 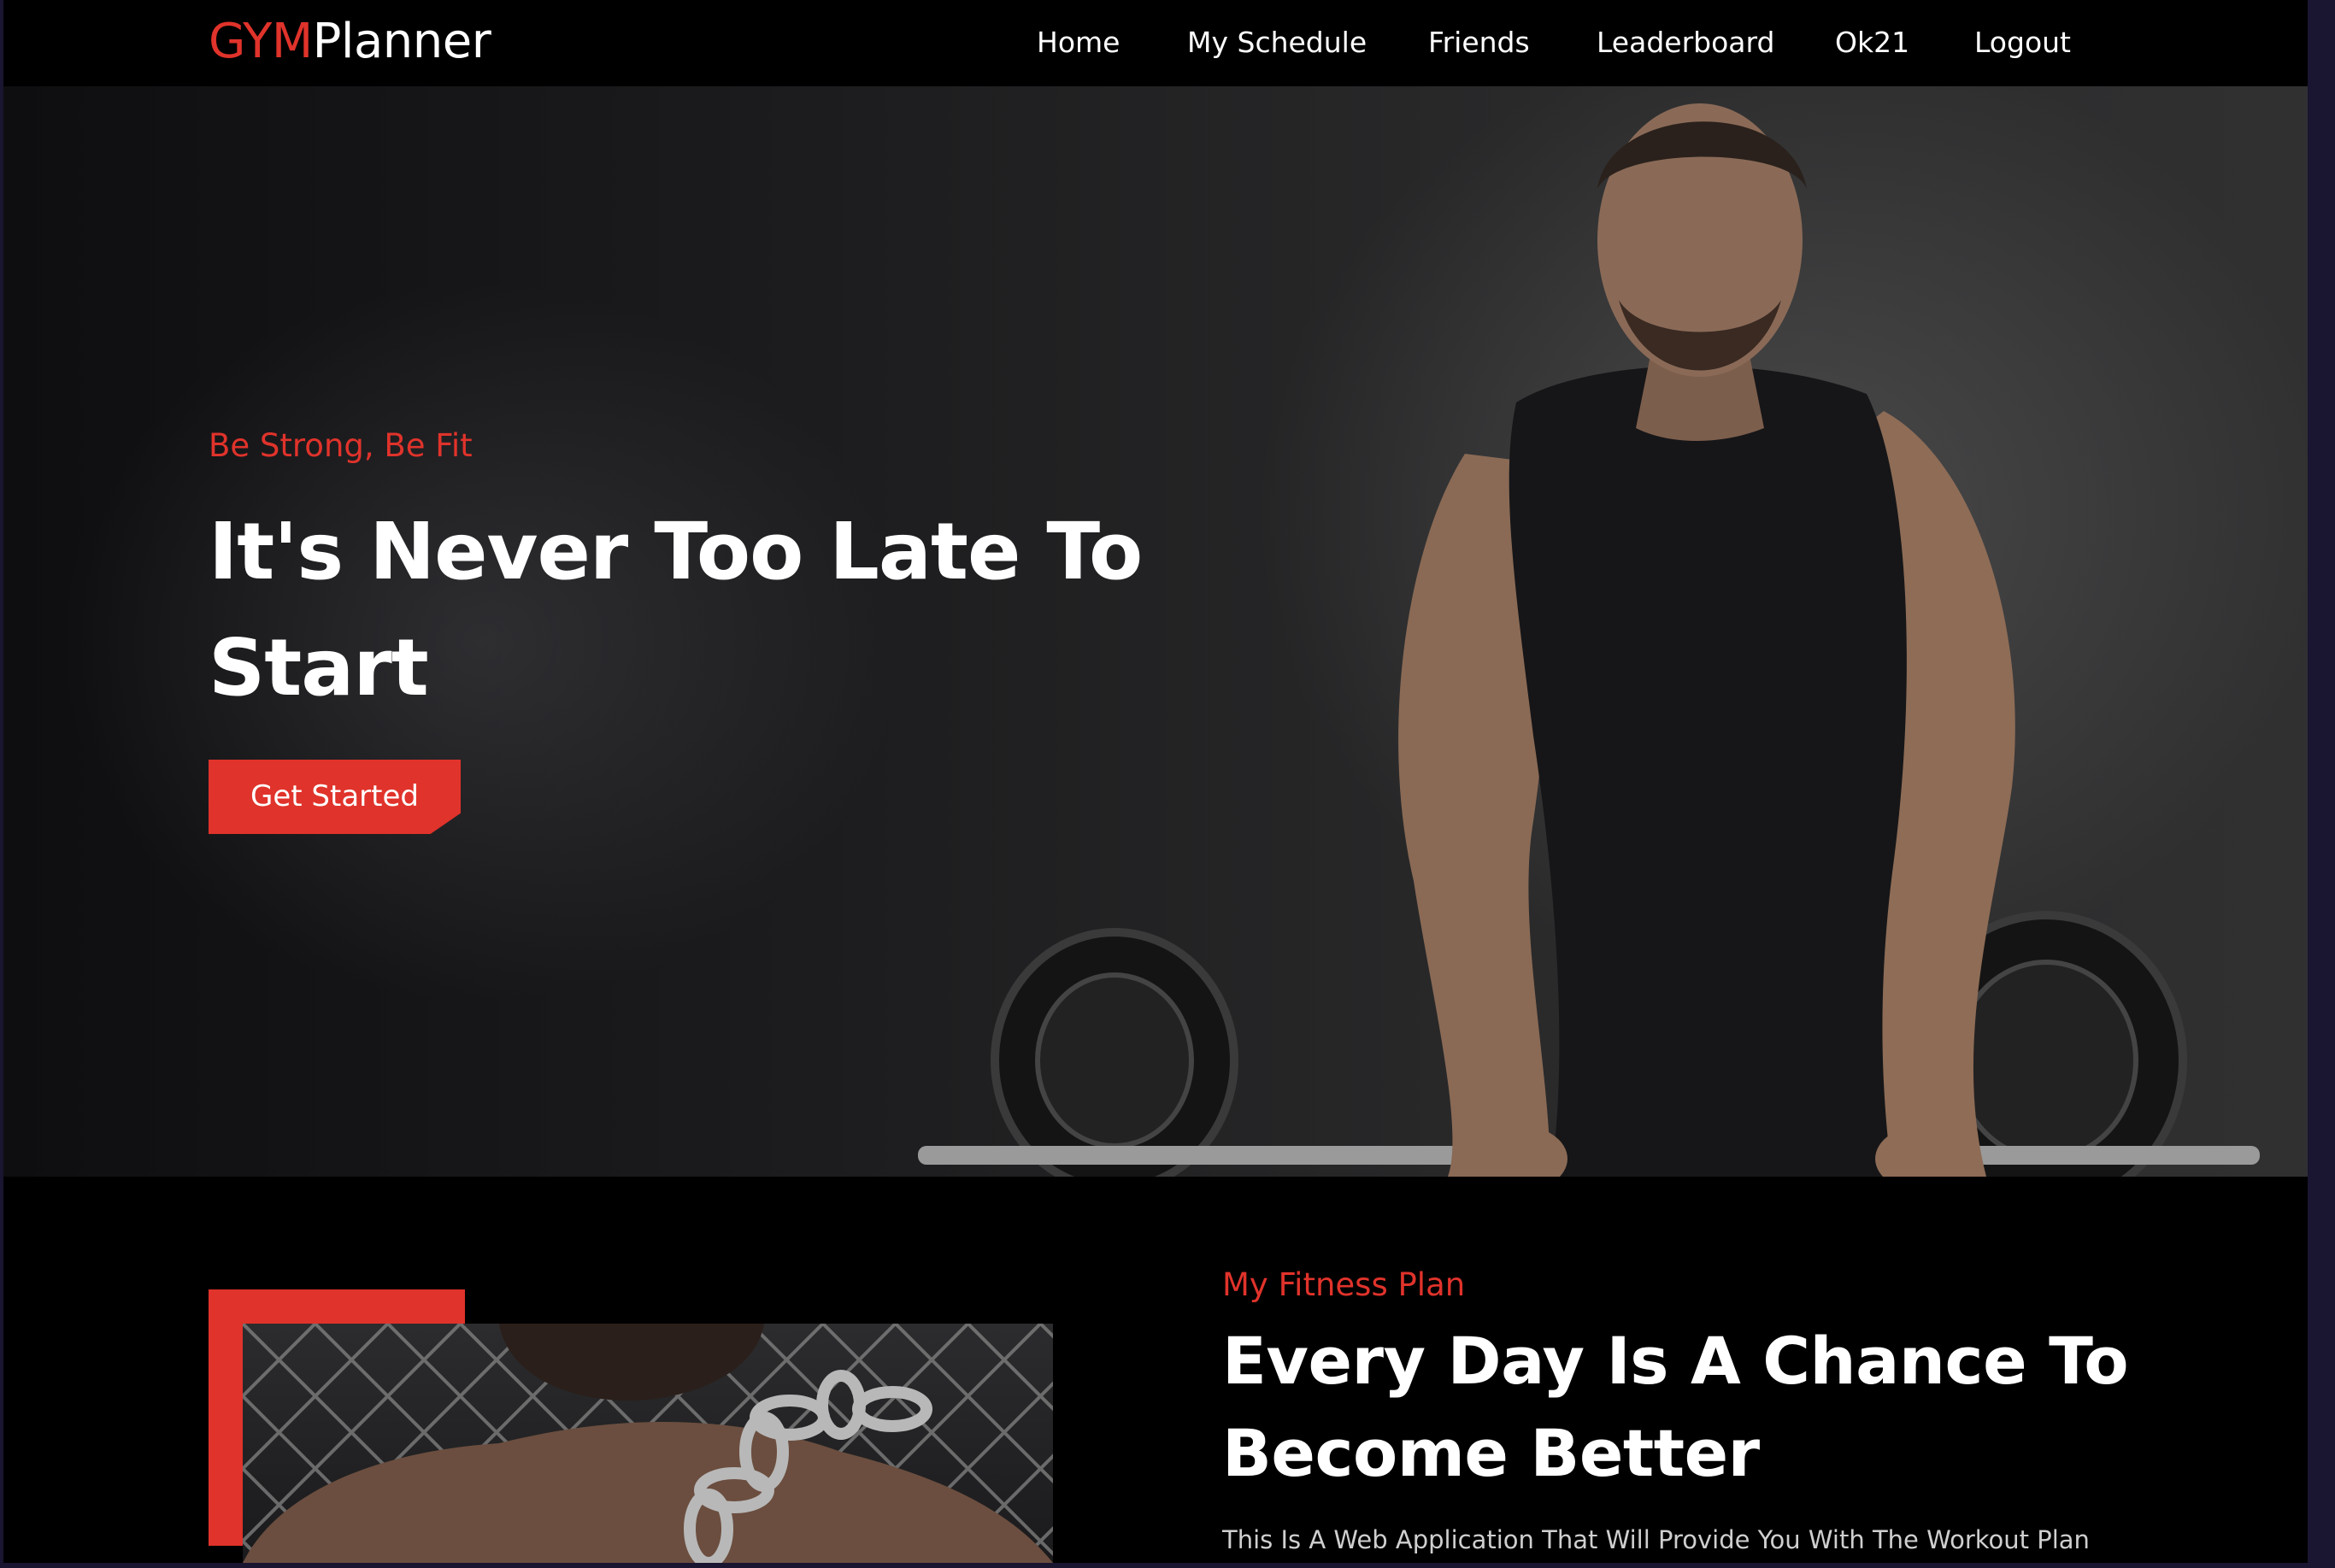 I want to click on nav-link-logout: Logout, so click(x=2023, y=43).